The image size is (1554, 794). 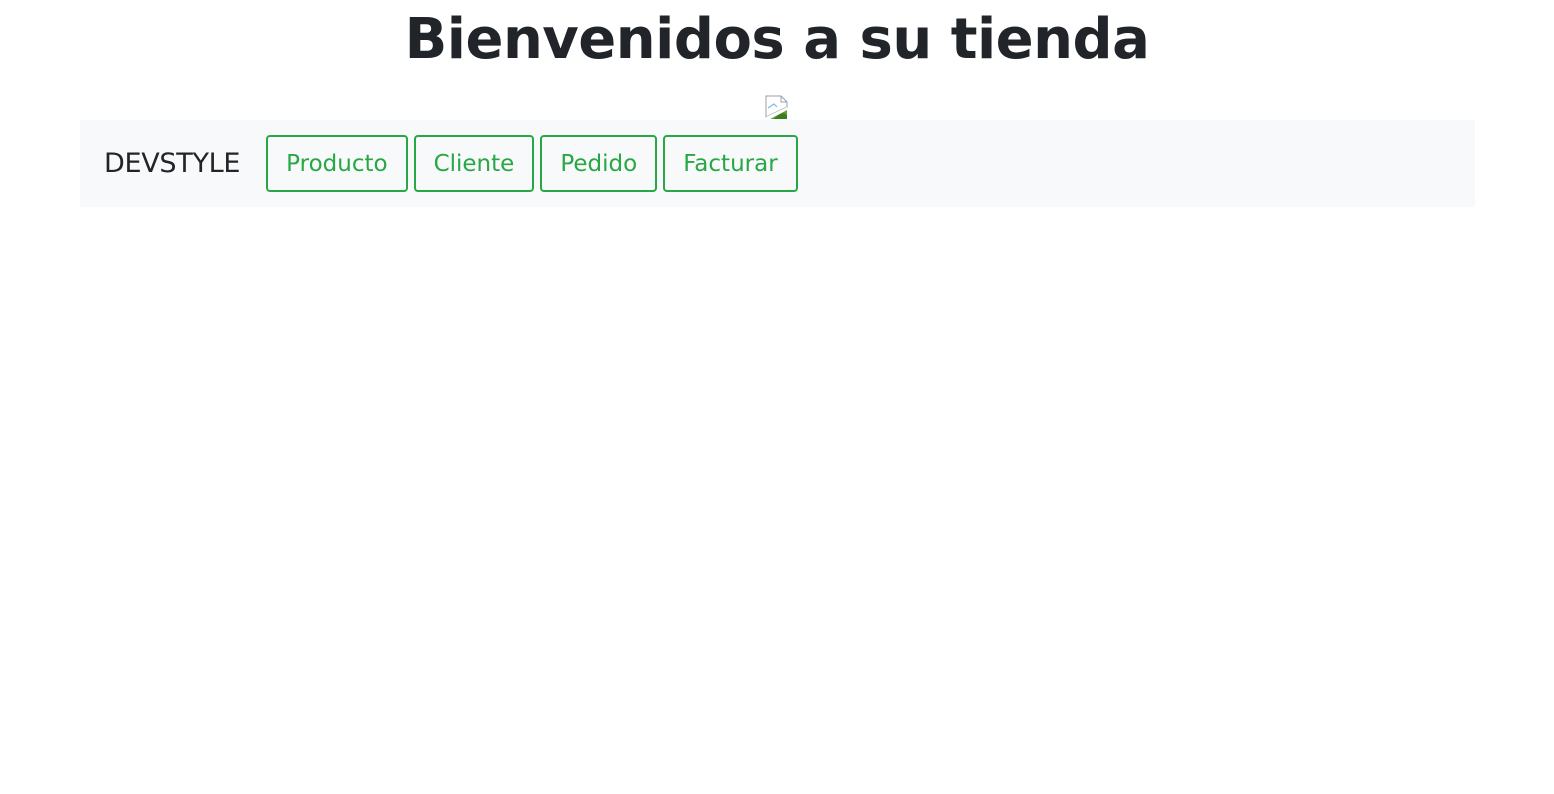 I want to click on facturar-button: Facturar, so click(x=730, y=163).